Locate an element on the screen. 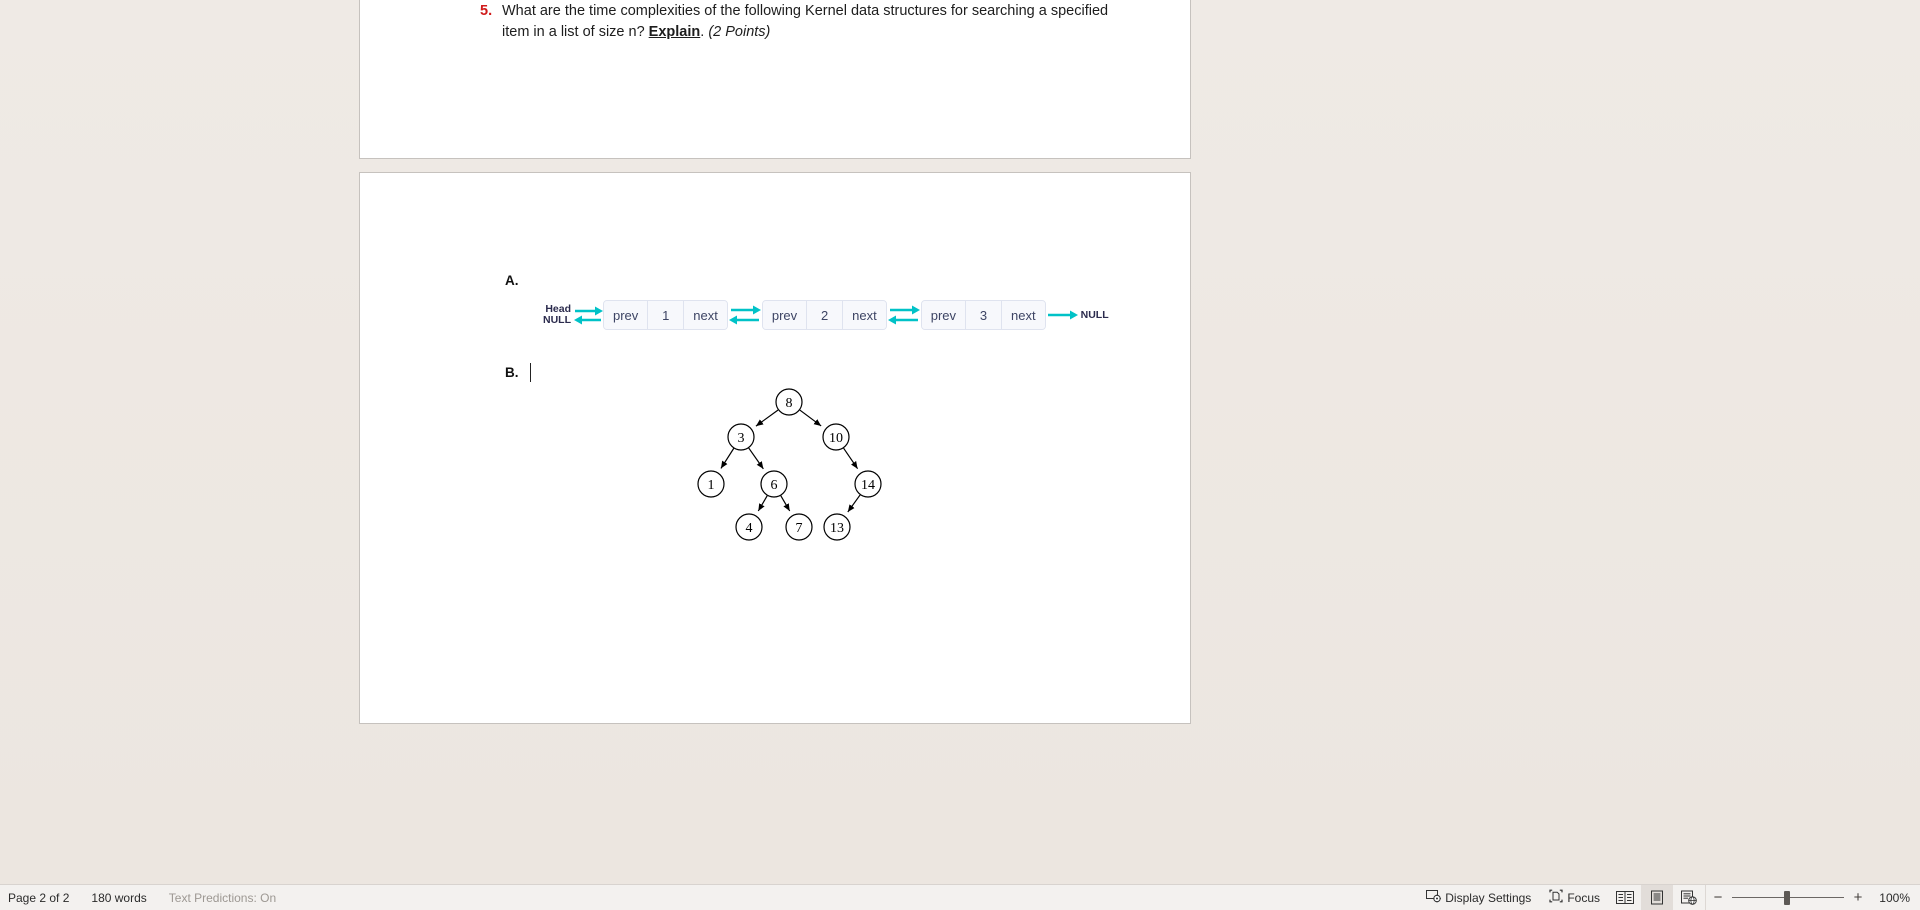 The height and width of the screenshot is (910, 1920). list-node-1: prev 1 next is located at coordinates (665, 315).